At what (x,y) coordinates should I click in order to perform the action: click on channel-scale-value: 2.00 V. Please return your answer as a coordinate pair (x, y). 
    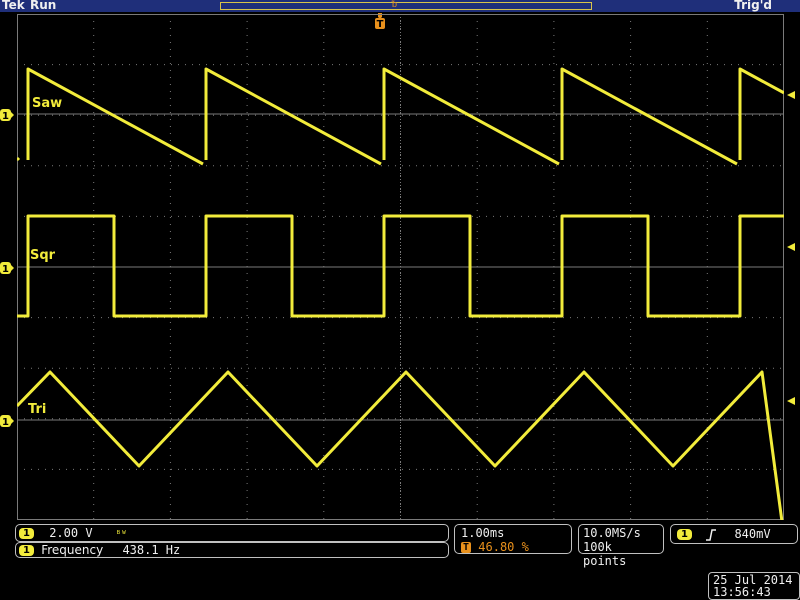
    Looking at the image, I should click on (71, 533).